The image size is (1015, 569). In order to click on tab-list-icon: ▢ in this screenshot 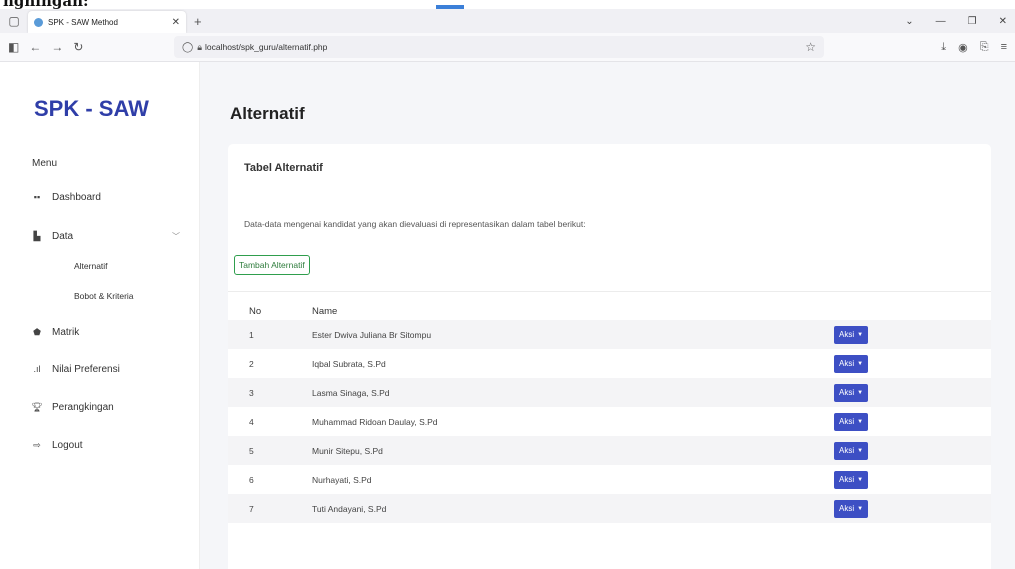, I will do `click(14, 21)`.